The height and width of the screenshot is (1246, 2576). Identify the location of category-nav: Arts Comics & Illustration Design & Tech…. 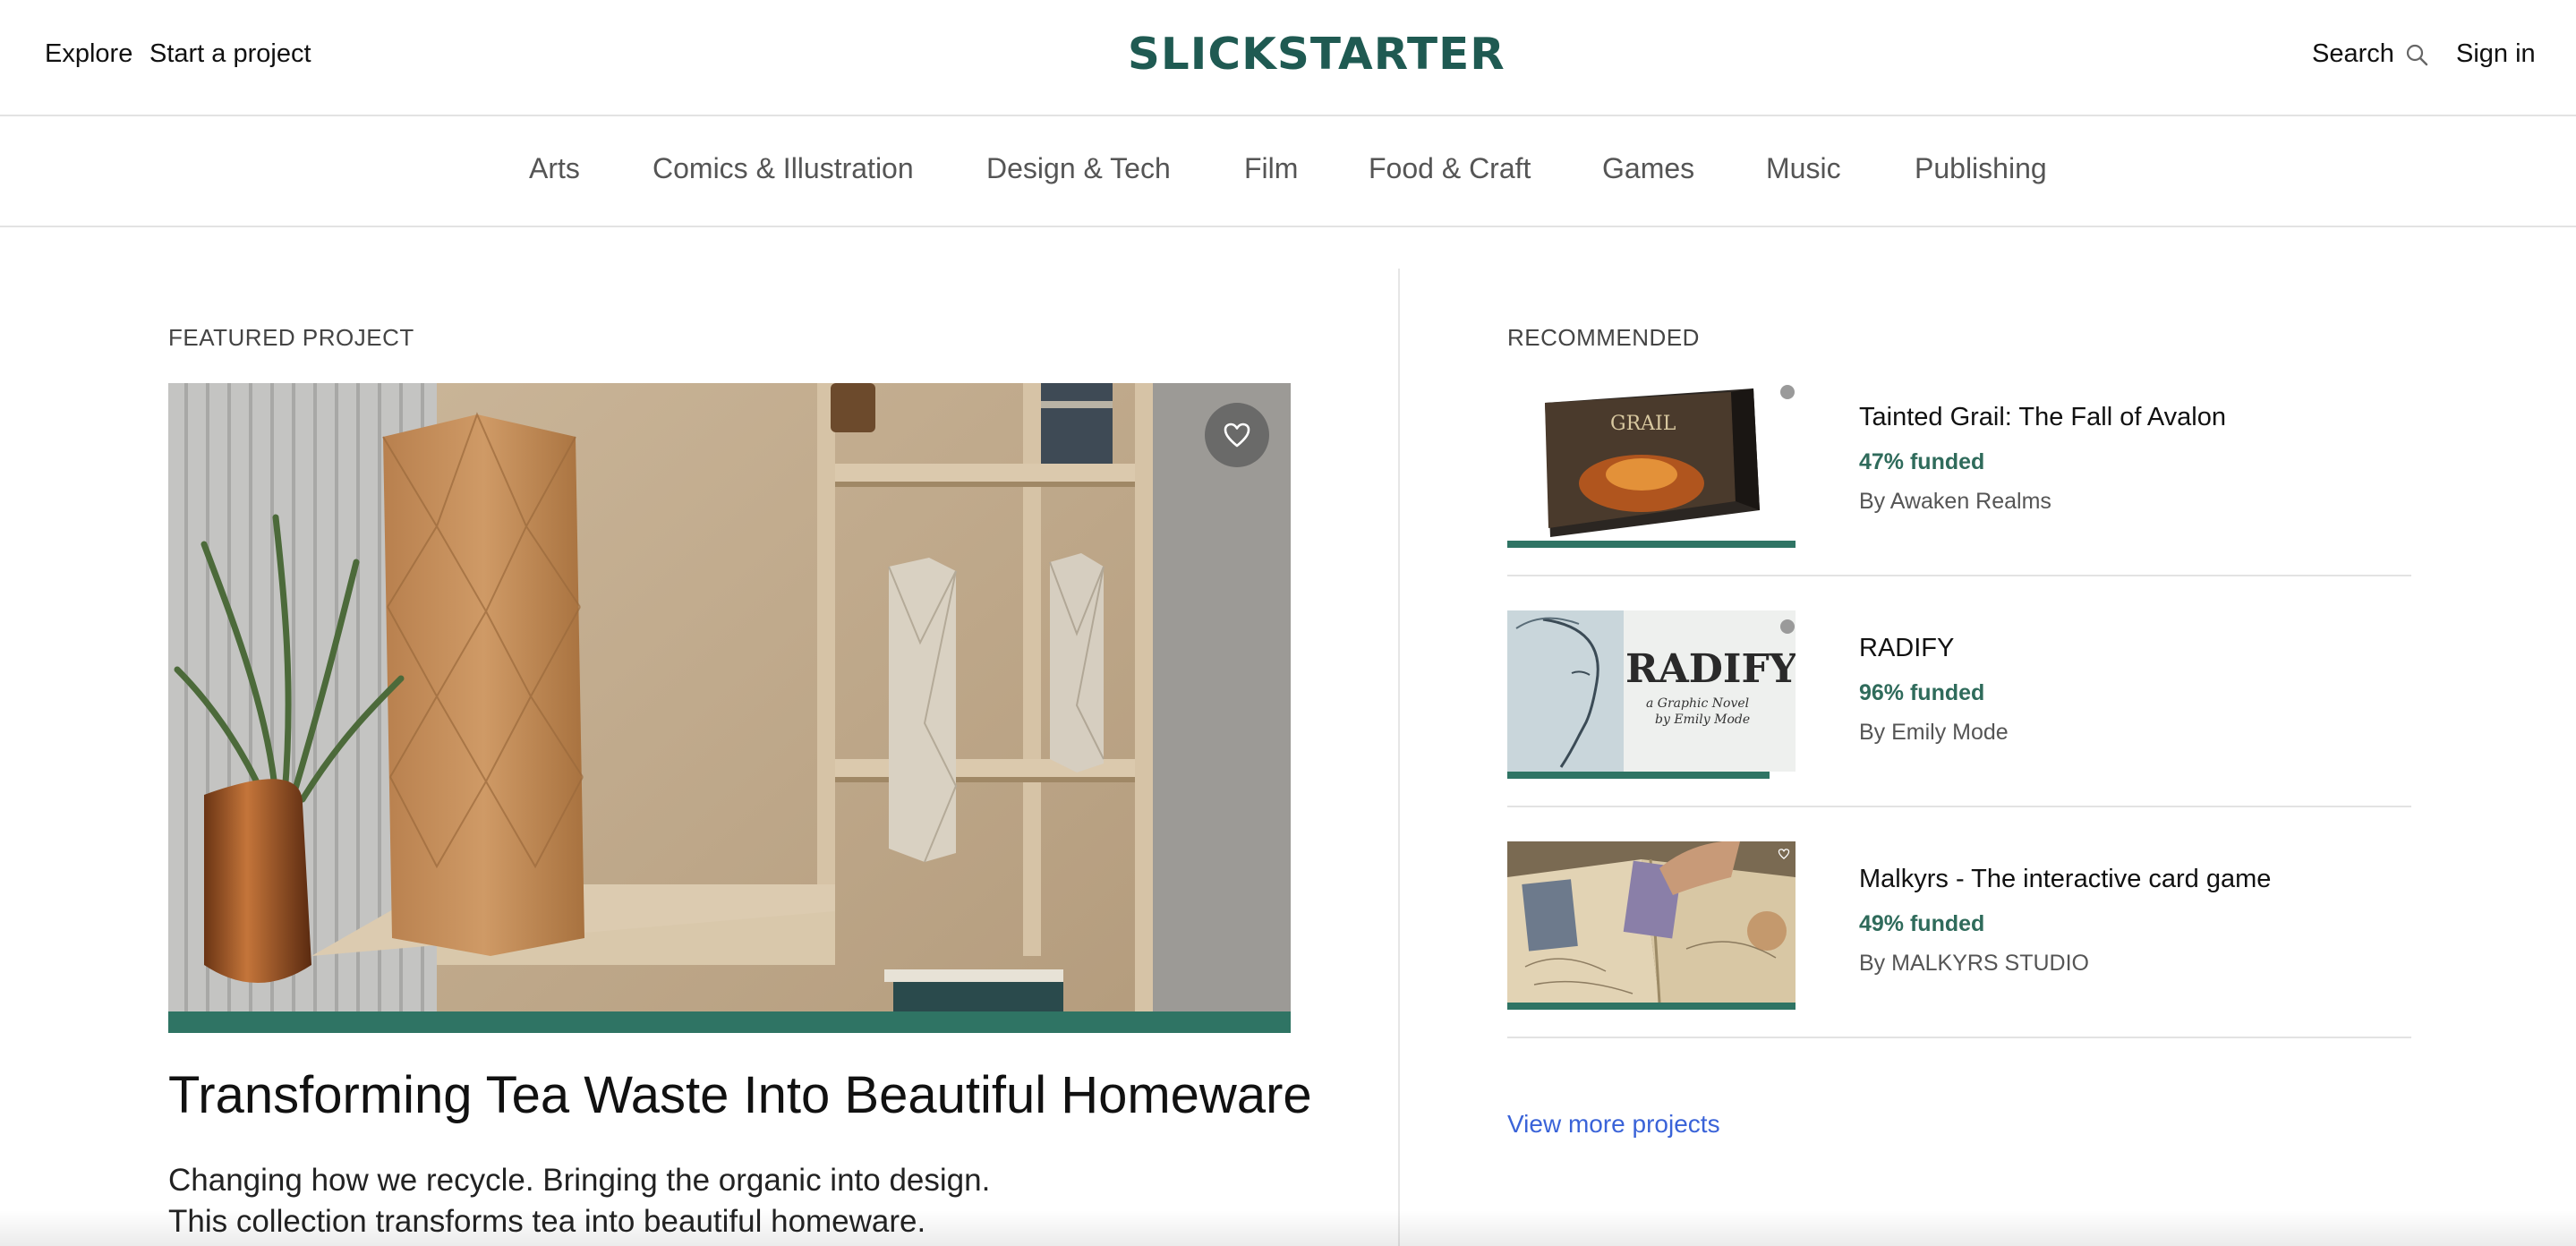
(1288, 171).